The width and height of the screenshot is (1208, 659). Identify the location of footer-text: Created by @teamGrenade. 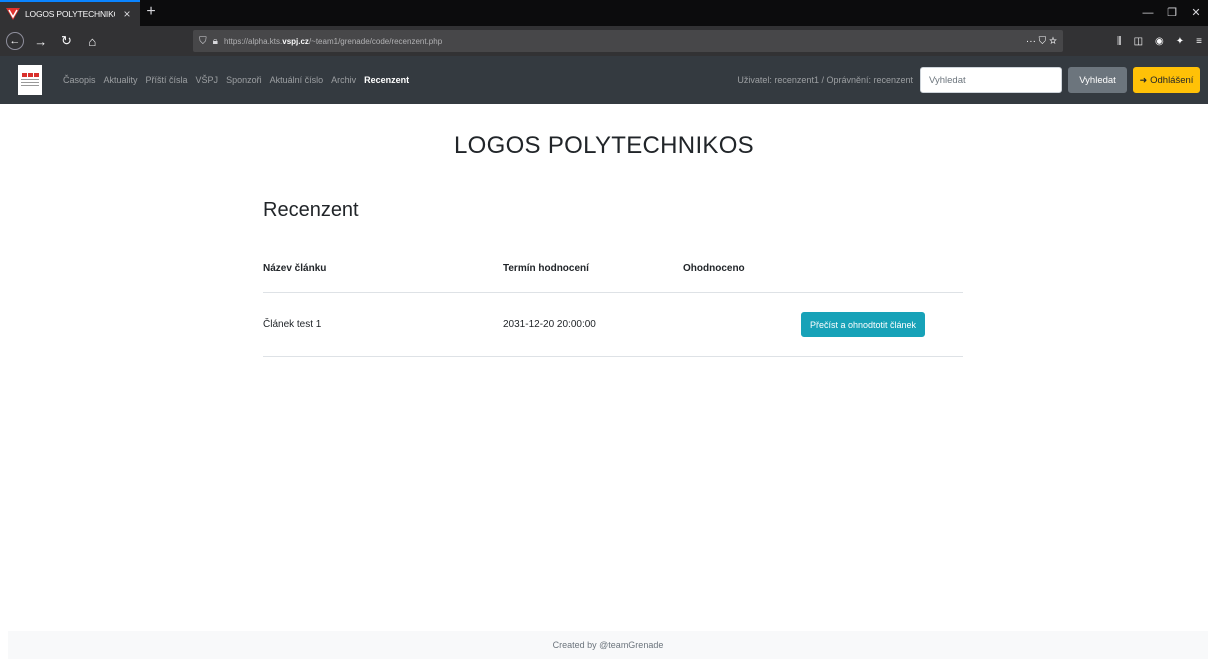
(608, 645).